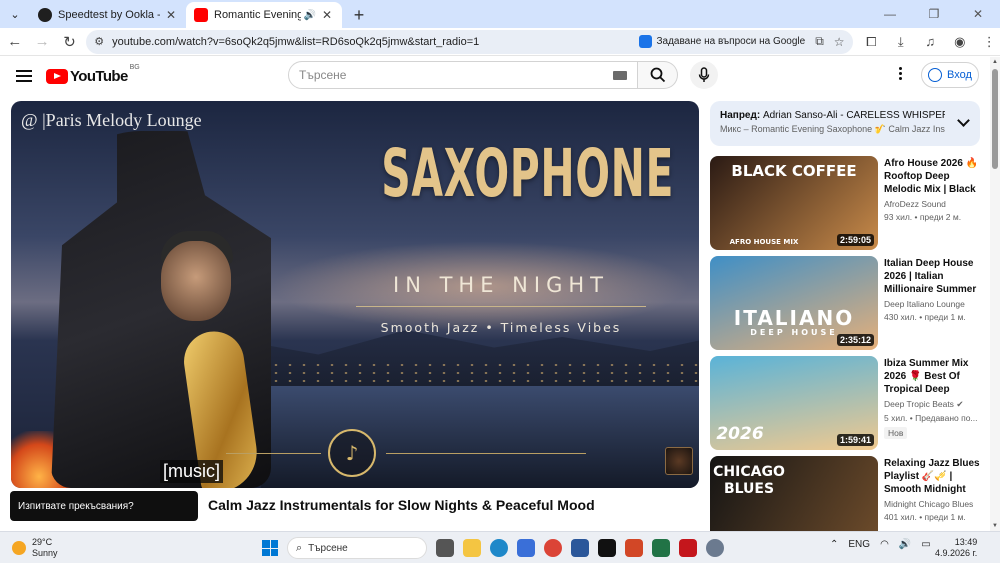  Describe the element at coordinates (932, 504) in the screenshot. I see `recommendation-channel: Midnight Chicago Blues` at that location.